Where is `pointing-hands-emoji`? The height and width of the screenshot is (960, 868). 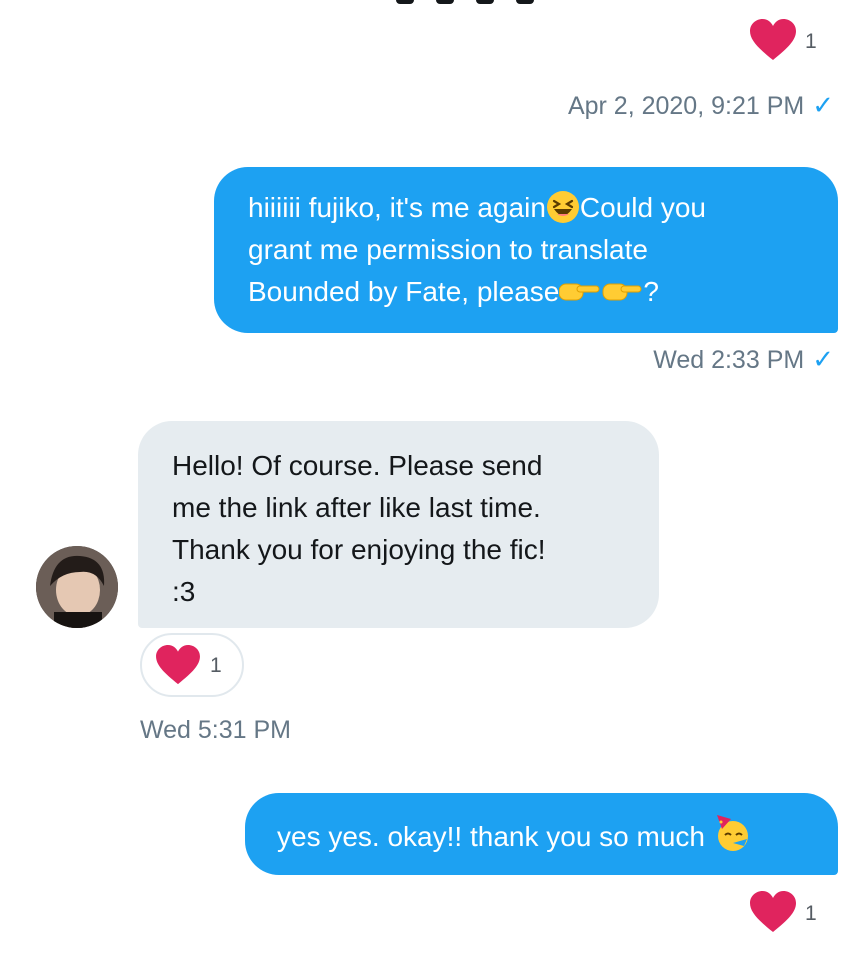
pointing-hands-emoji is located at coordinates (601, 292).